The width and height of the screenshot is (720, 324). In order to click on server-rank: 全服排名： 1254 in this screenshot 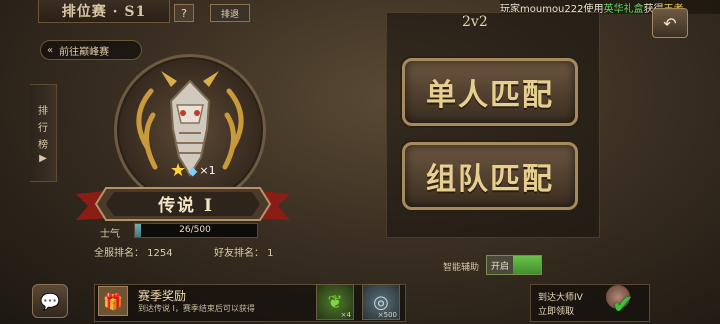, I will do `click(133, 253)`.